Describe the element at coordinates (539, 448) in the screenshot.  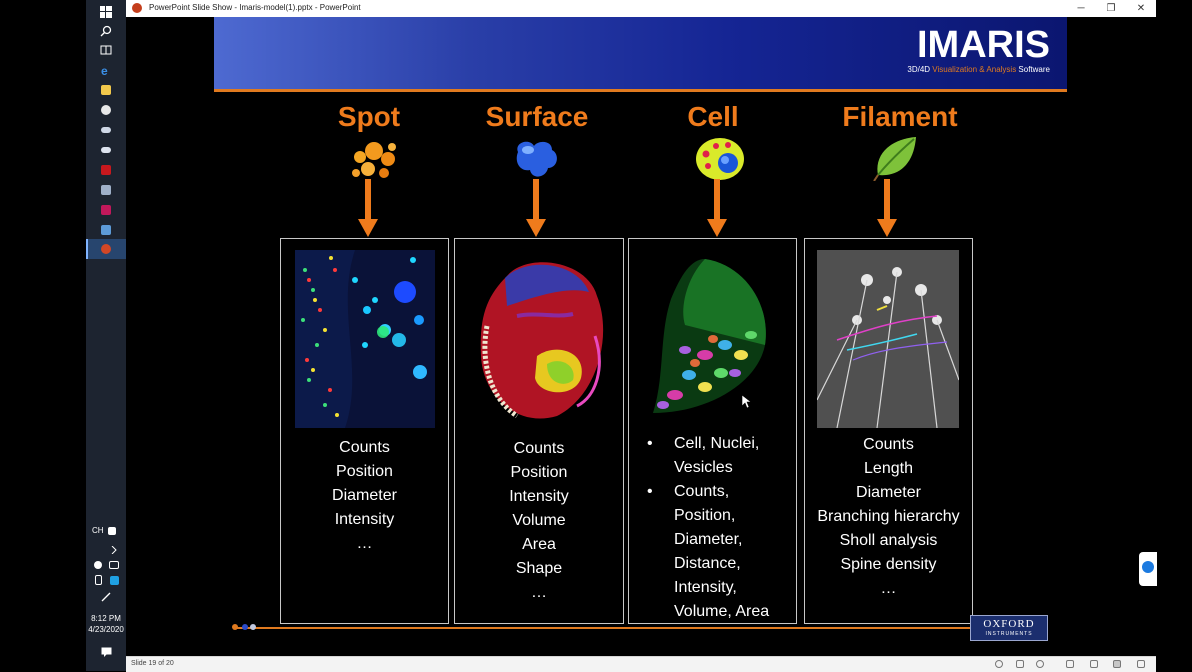
I see `surface-property: Counts` at that location.